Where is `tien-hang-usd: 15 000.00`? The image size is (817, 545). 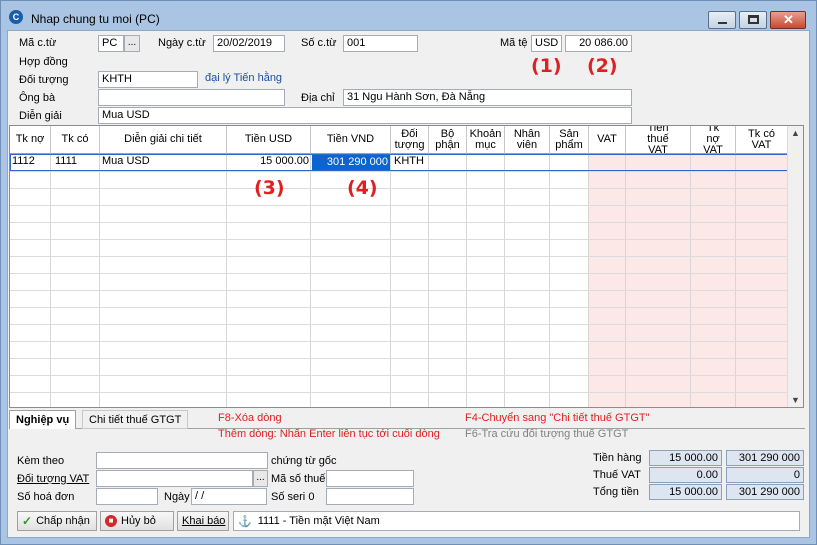
tien-hang-usd: 15 000.00 is located at coordinates (685, 458).